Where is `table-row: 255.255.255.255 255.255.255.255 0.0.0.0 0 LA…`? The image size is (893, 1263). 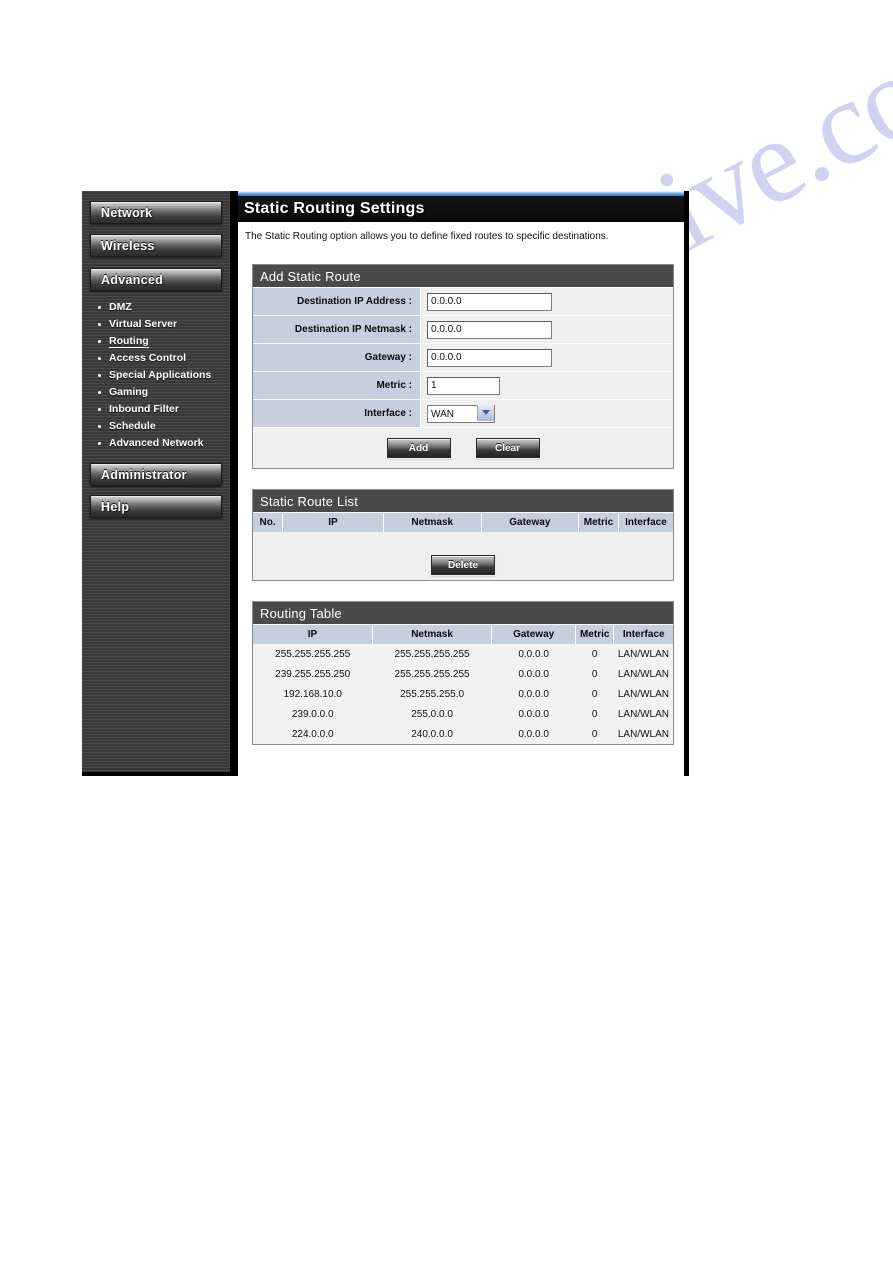 table-row: 255.255.255.255 255.255.255.255 0.0.0.0 0 LA… is located at coordinates (463, 654).